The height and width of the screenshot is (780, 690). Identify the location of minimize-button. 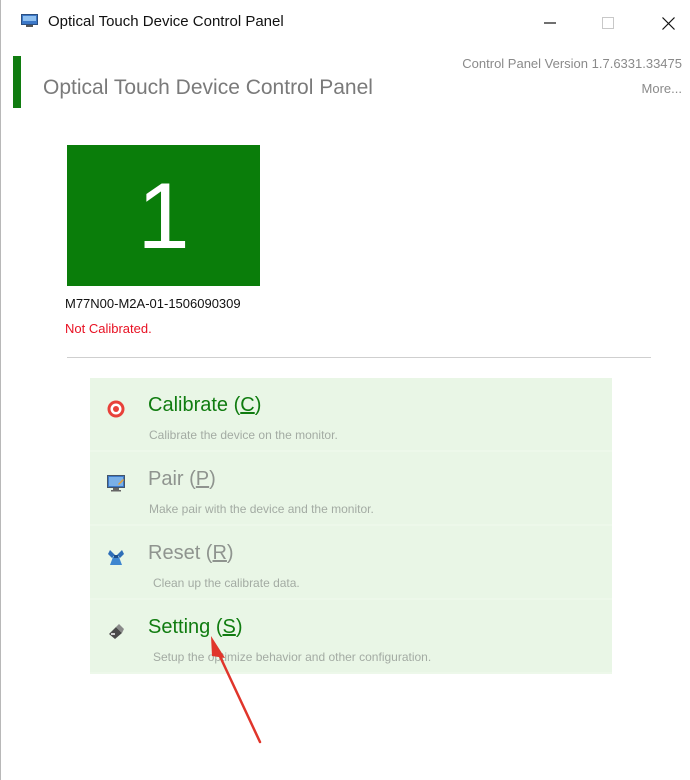
(550, 23).